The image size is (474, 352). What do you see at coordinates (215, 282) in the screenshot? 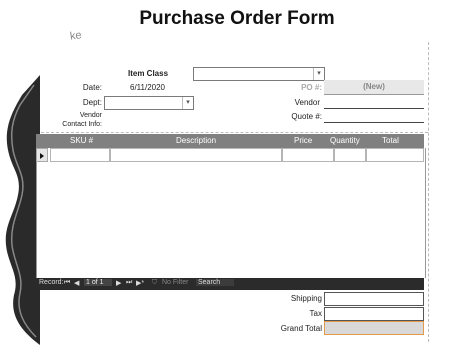
I see `search-box: Search` at bounding box center [215, 282].